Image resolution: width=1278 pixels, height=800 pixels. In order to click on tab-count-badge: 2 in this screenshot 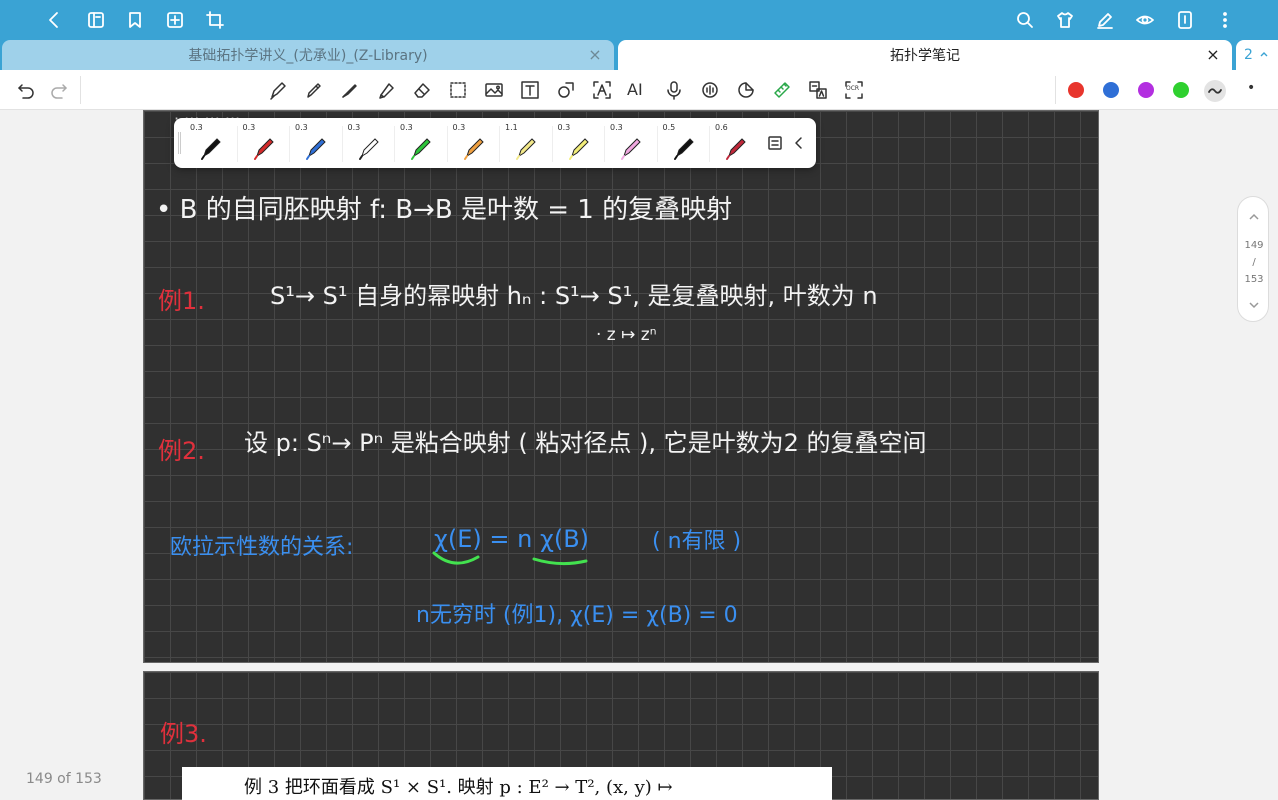, I will do `click(1257, 55)`.